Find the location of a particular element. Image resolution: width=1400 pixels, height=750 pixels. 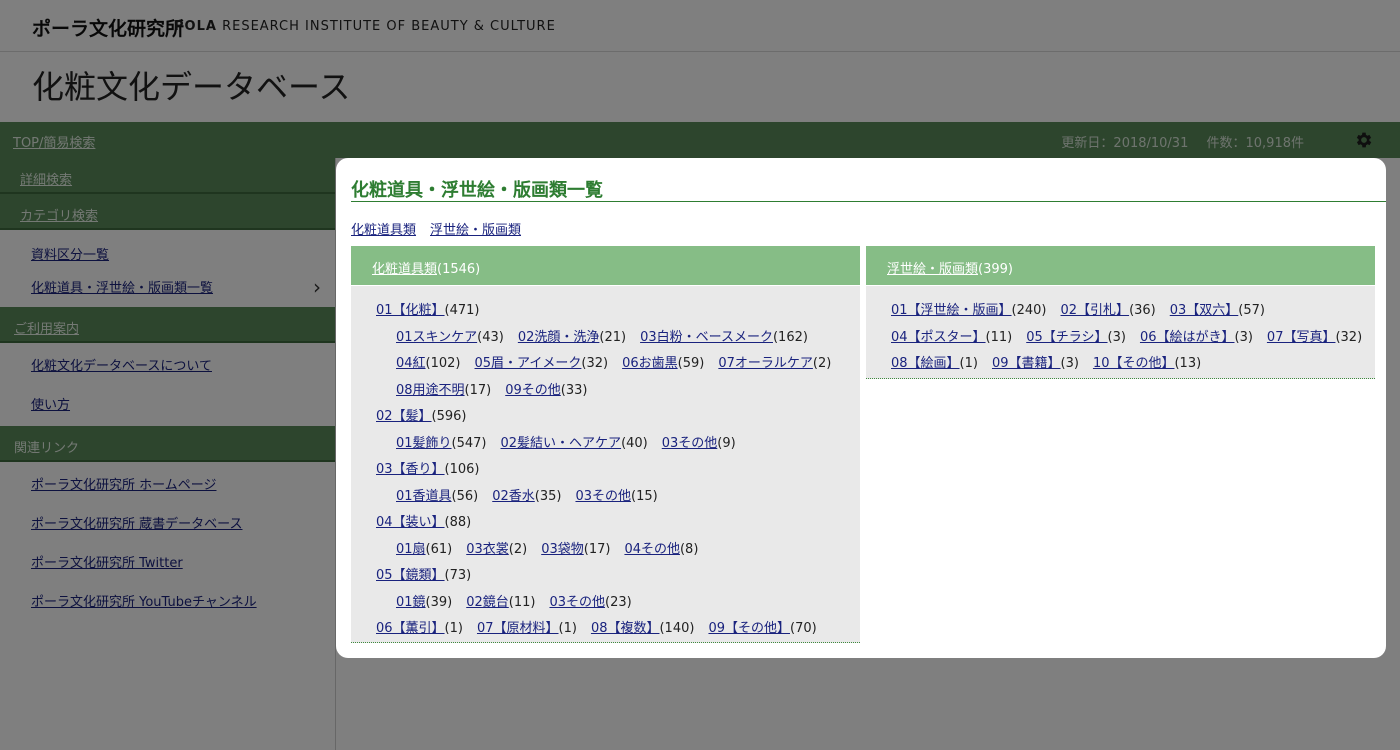

category-entry: 02鏡台(11) is located at coordinates (500, 602).